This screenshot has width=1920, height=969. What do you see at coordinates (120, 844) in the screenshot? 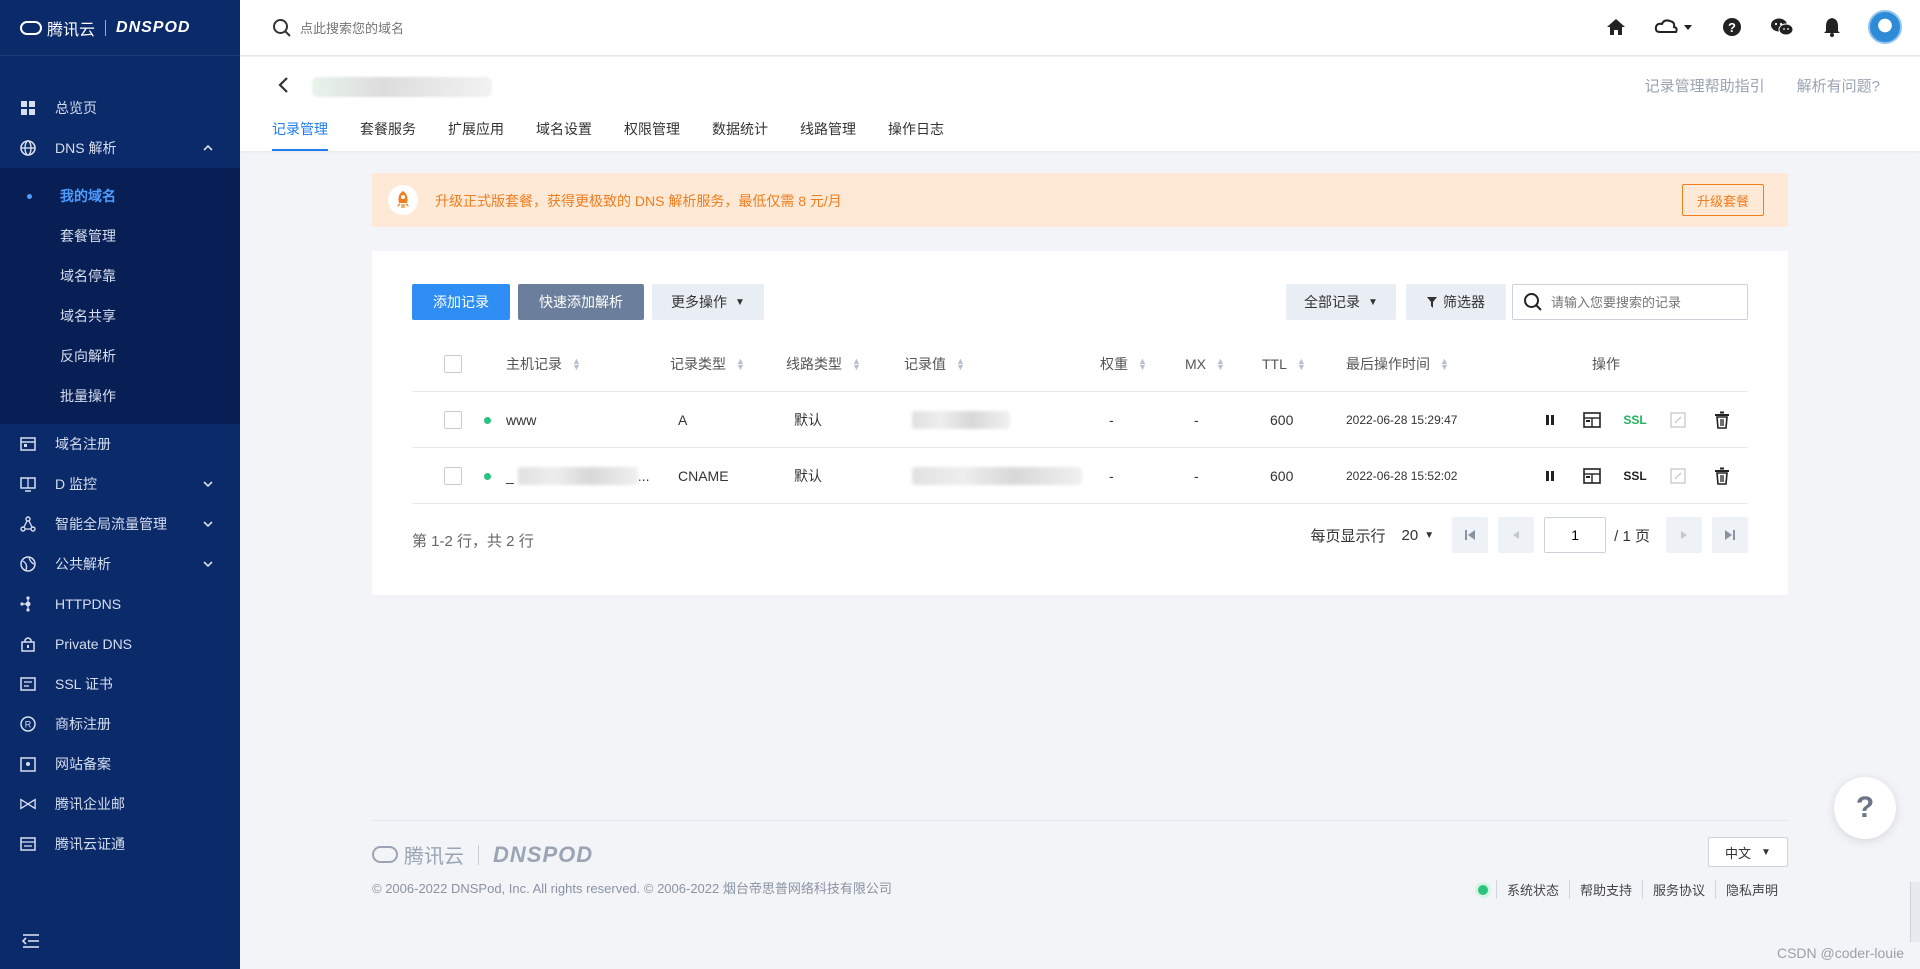
I see `sidebar-item-cert-pass: 腾讯云证通` at bounding box center [120, 844].